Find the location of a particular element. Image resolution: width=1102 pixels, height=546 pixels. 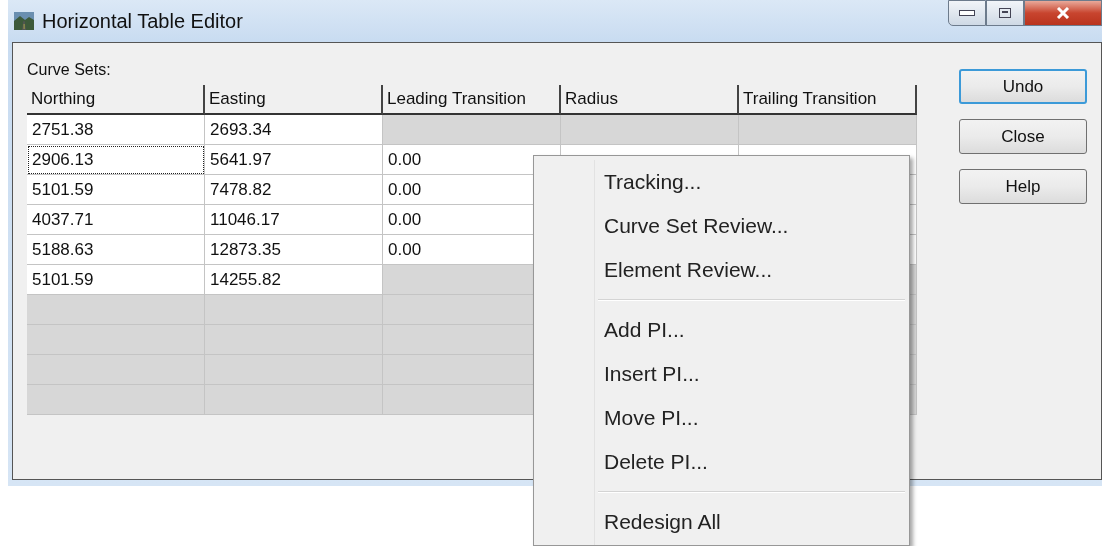

window-title: Horizontal Table Editor is located at coordinates (142, 21).